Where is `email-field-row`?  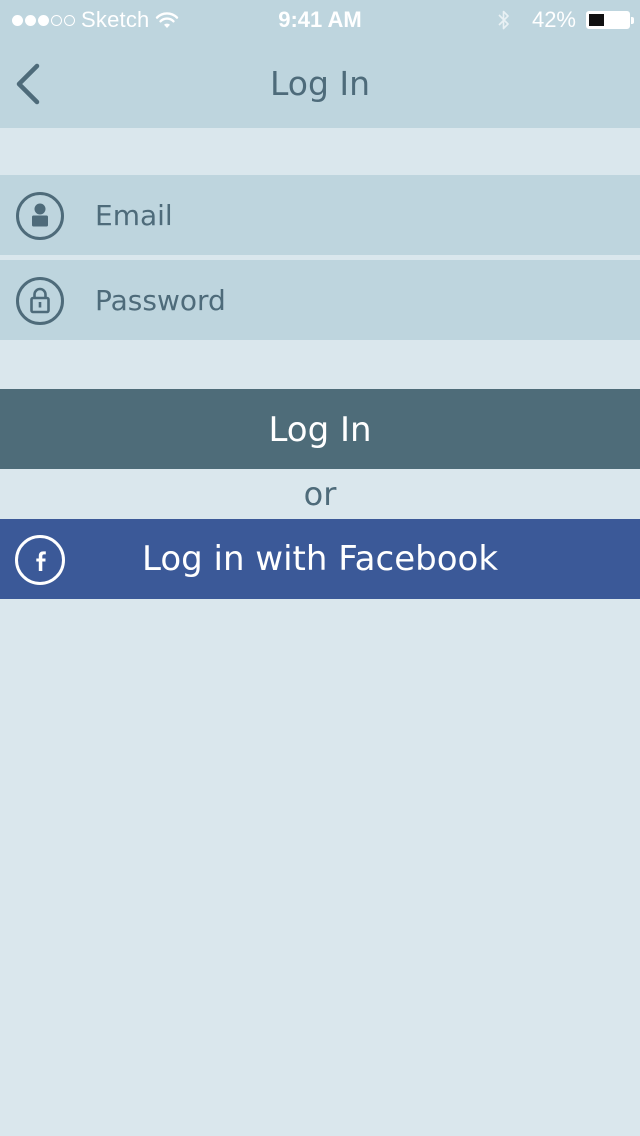 email-field-row is located at coordinates (320, 215).